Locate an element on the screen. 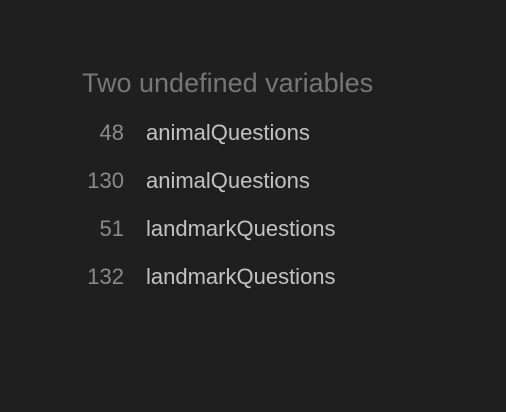  panel-title: Two undefined variables is located at coordinates (228, 83).